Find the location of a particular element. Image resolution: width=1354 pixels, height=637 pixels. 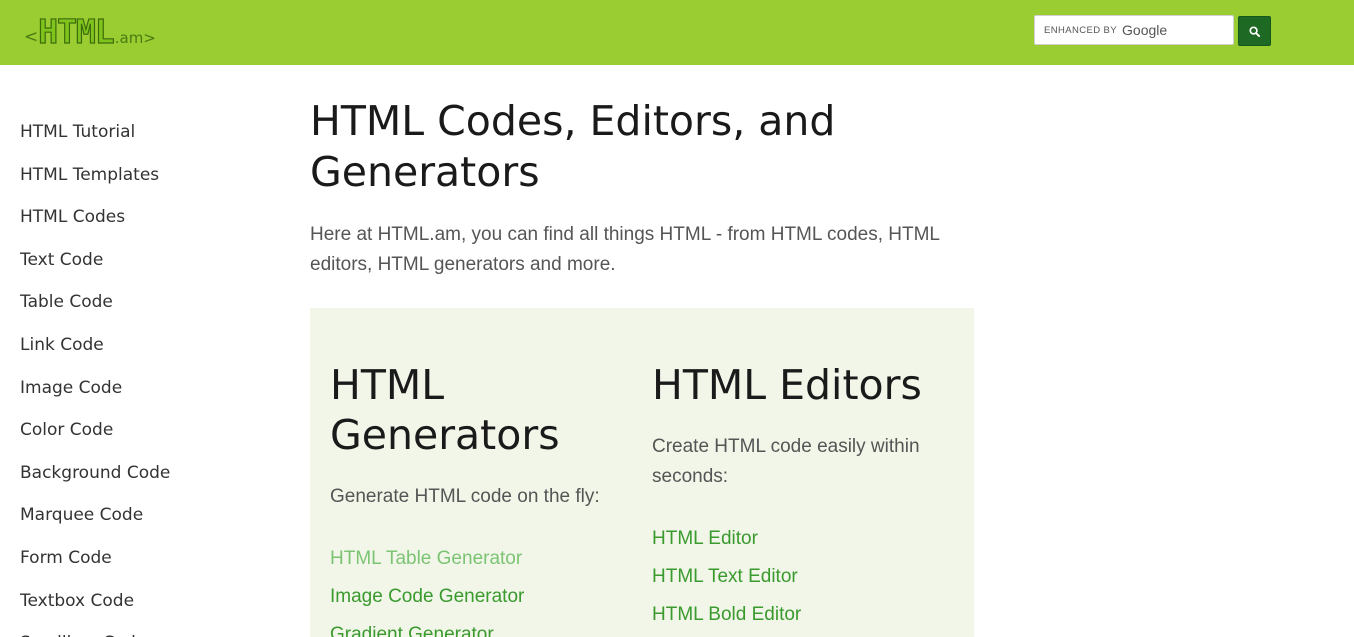

site-header: < HTML .am> ENHANCED BY Google is located at coordinates (677, 32).